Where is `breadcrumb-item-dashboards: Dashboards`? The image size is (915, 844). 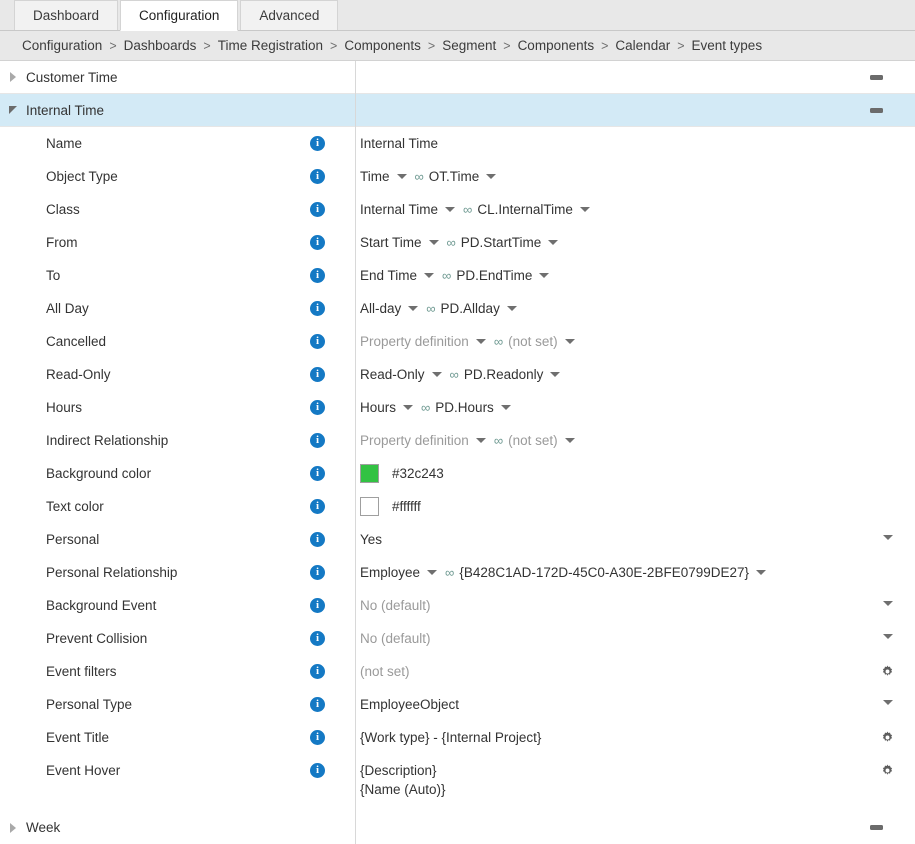 breadcrumb-item-dashboards: Dashboards is located at coordinates (160, 45).